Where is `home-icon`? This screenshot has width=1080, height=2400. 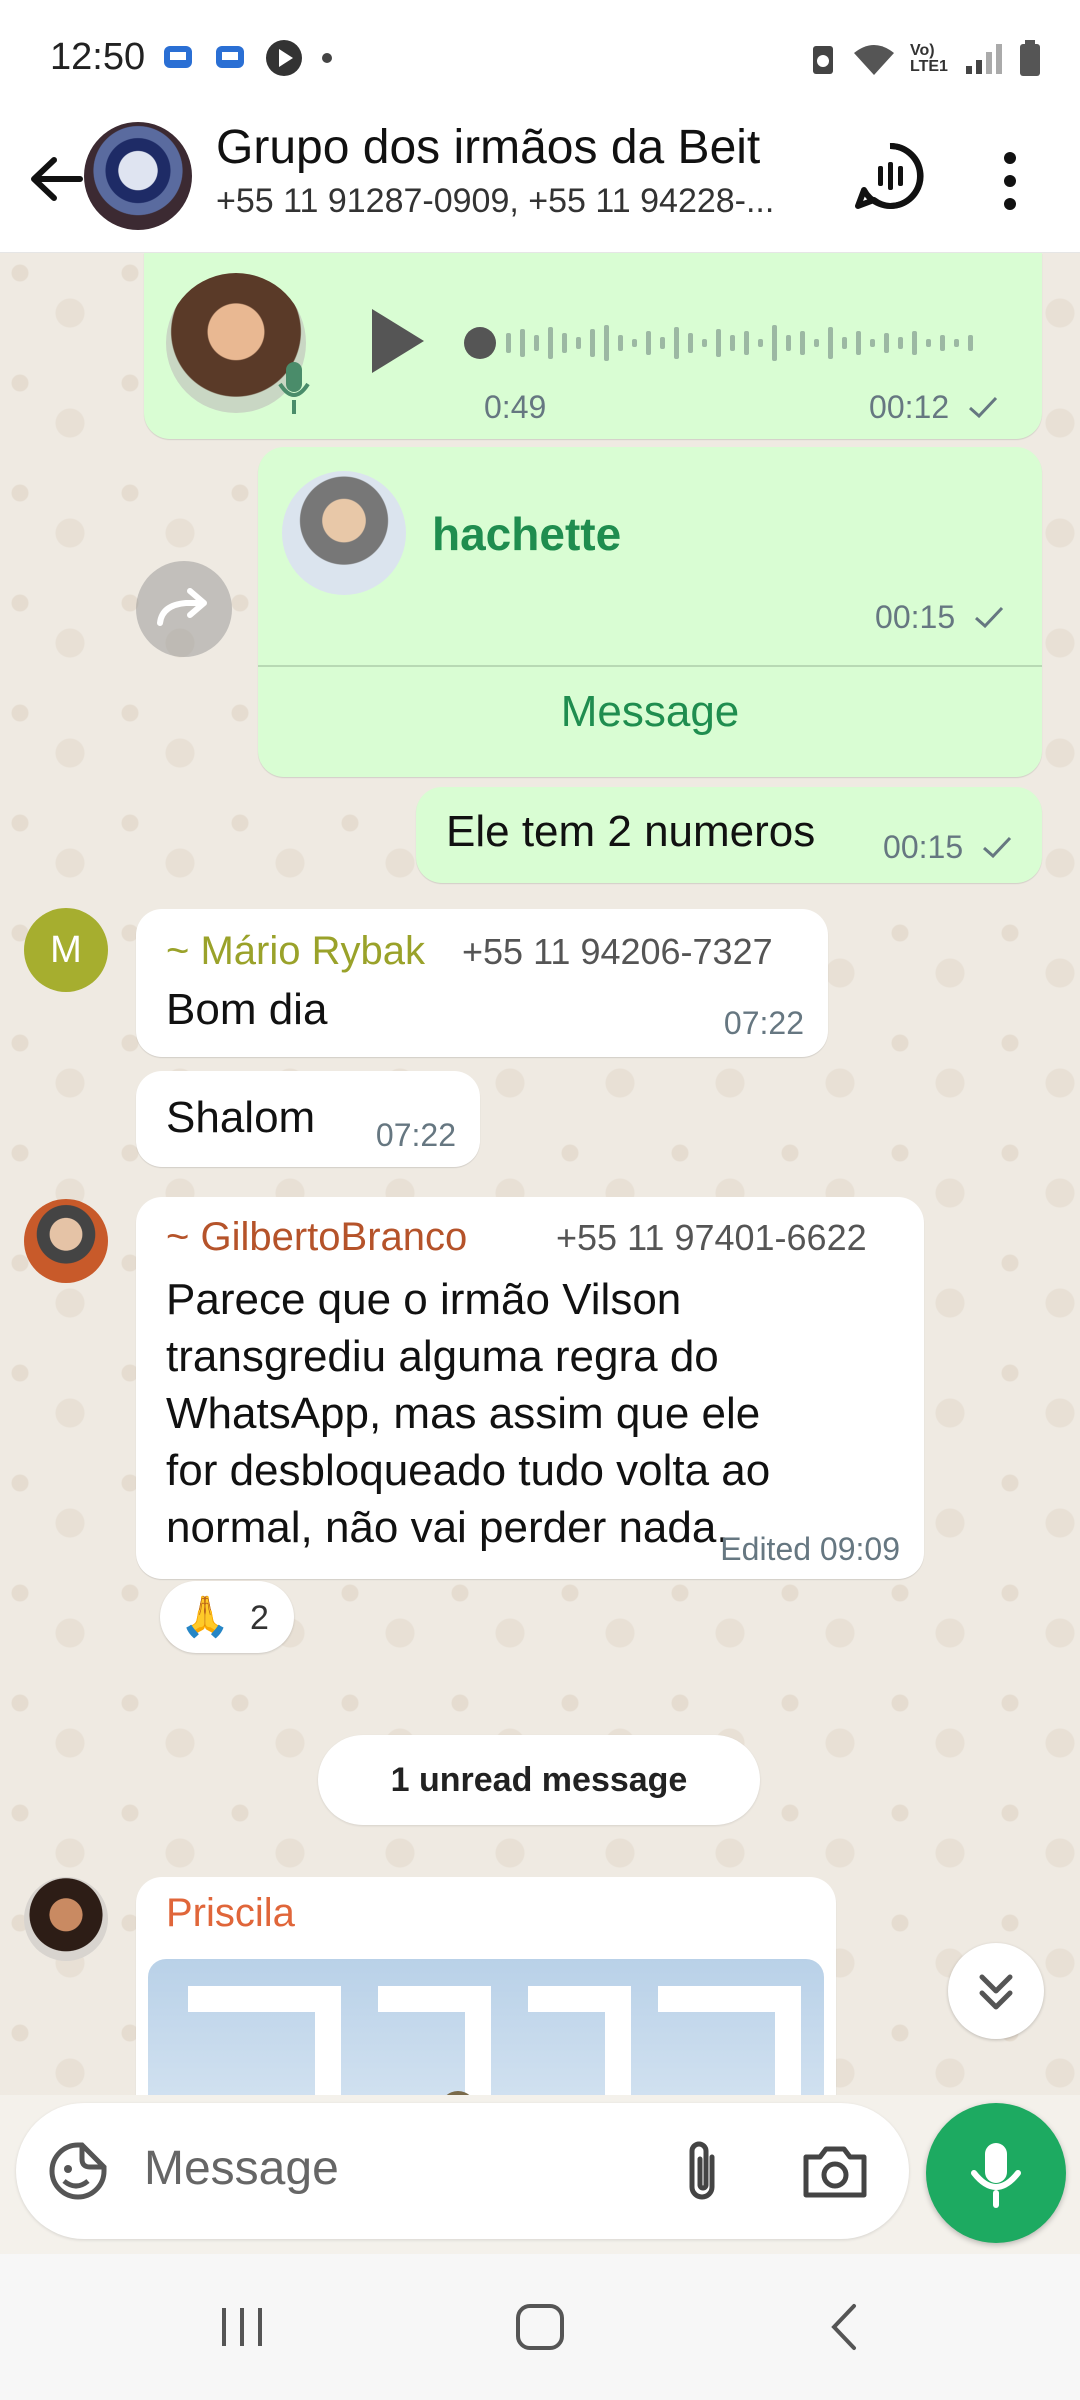 home-icon is located at coordinates (540, 2327).